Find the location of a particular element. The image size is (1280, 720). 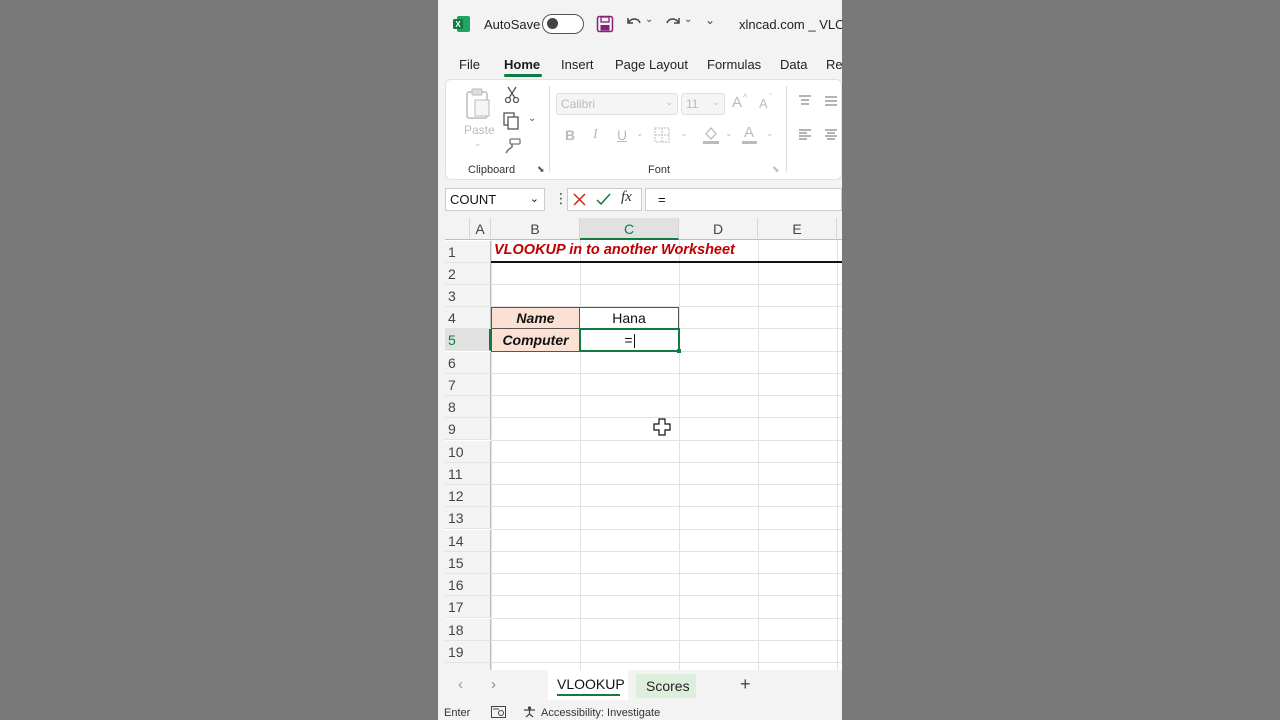

more-options-icon: ⋮ is located at coordinates (561, 198).